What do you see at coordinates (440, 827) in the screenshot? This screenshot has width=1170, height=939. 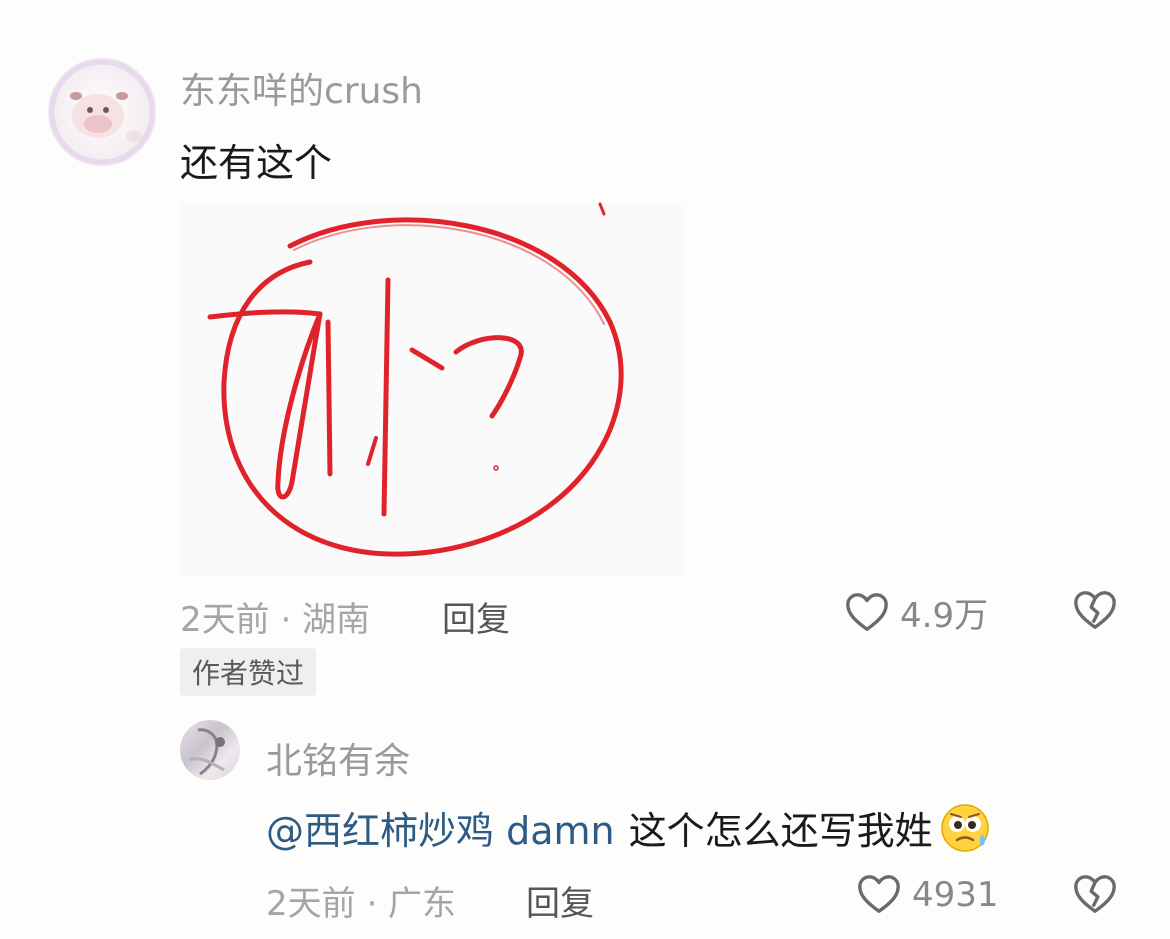 I see `mention-link: @西红柿炒鸡 damn` at bounding box center [440, 827].